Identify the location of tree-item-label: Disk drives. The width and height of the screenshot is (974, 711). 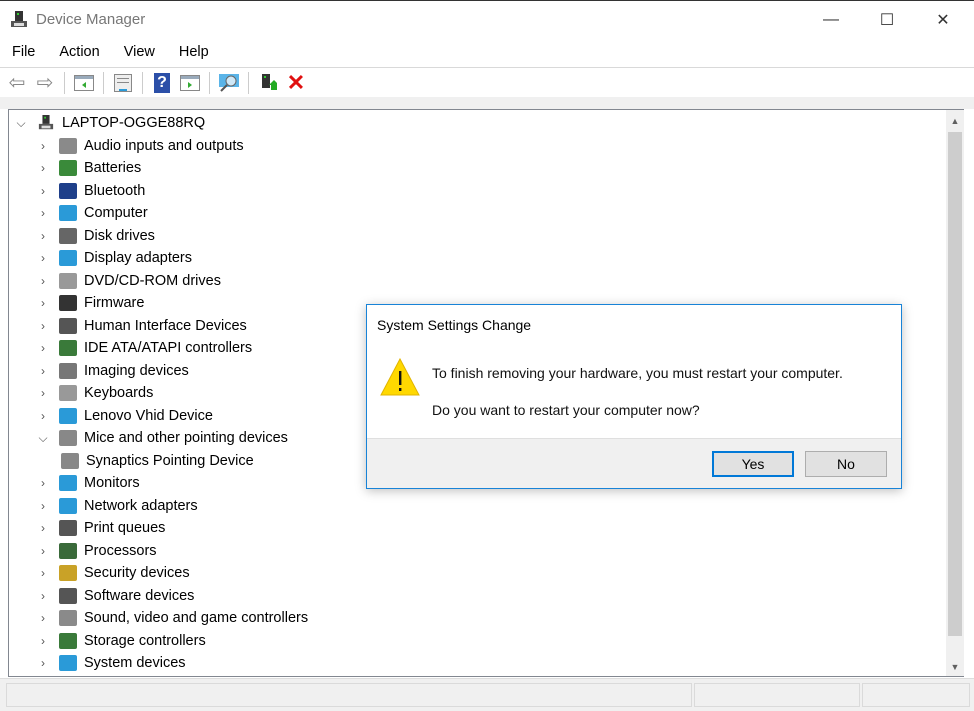
(119, 235).